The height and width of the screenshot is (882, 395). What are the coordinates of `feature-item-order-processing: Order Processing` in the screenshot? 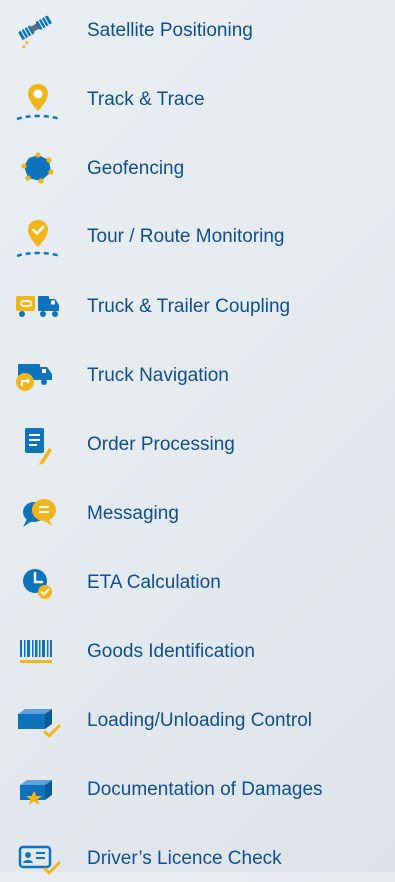 It's located at (197, 445).